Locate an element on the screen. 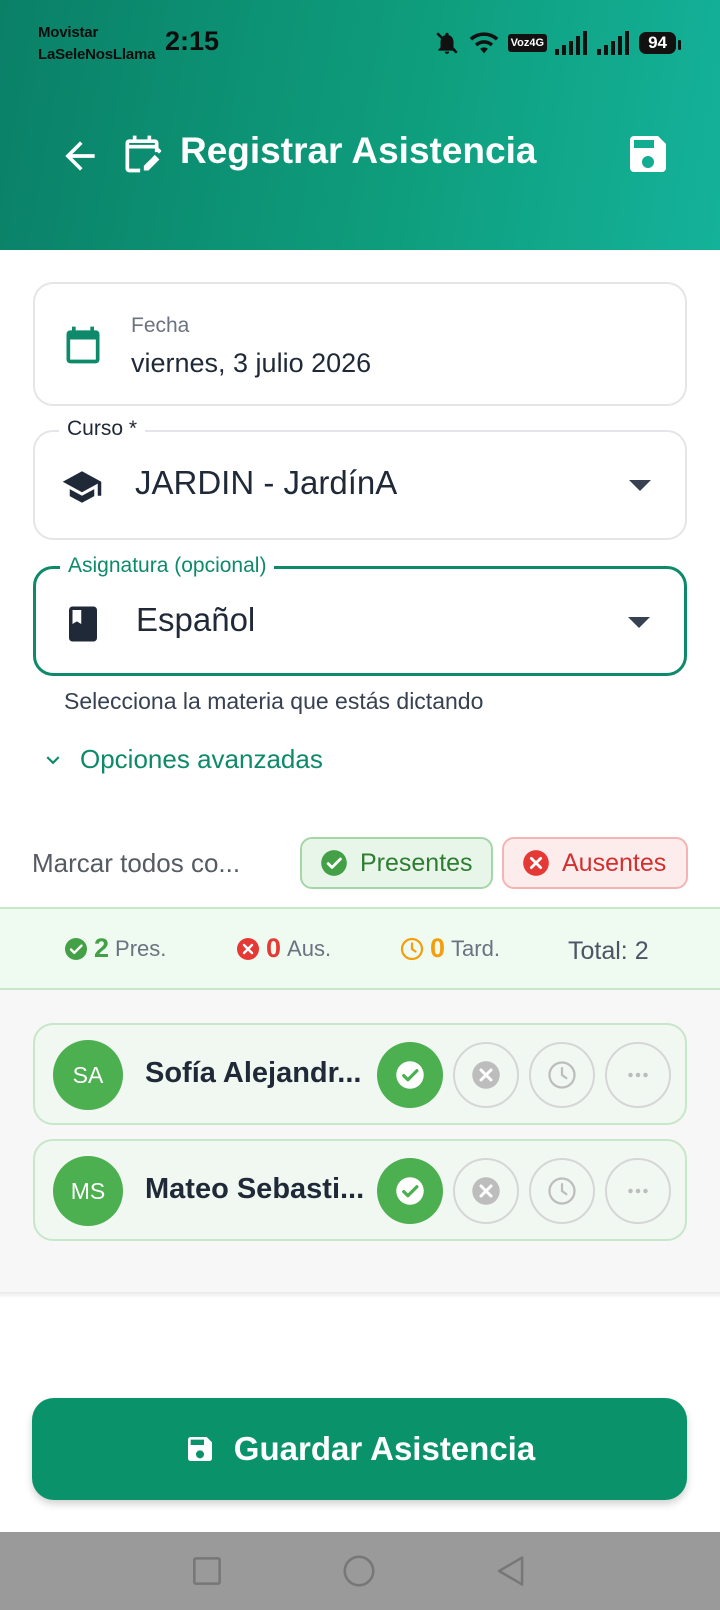  home-icon is located at coordinates (359, 1571).